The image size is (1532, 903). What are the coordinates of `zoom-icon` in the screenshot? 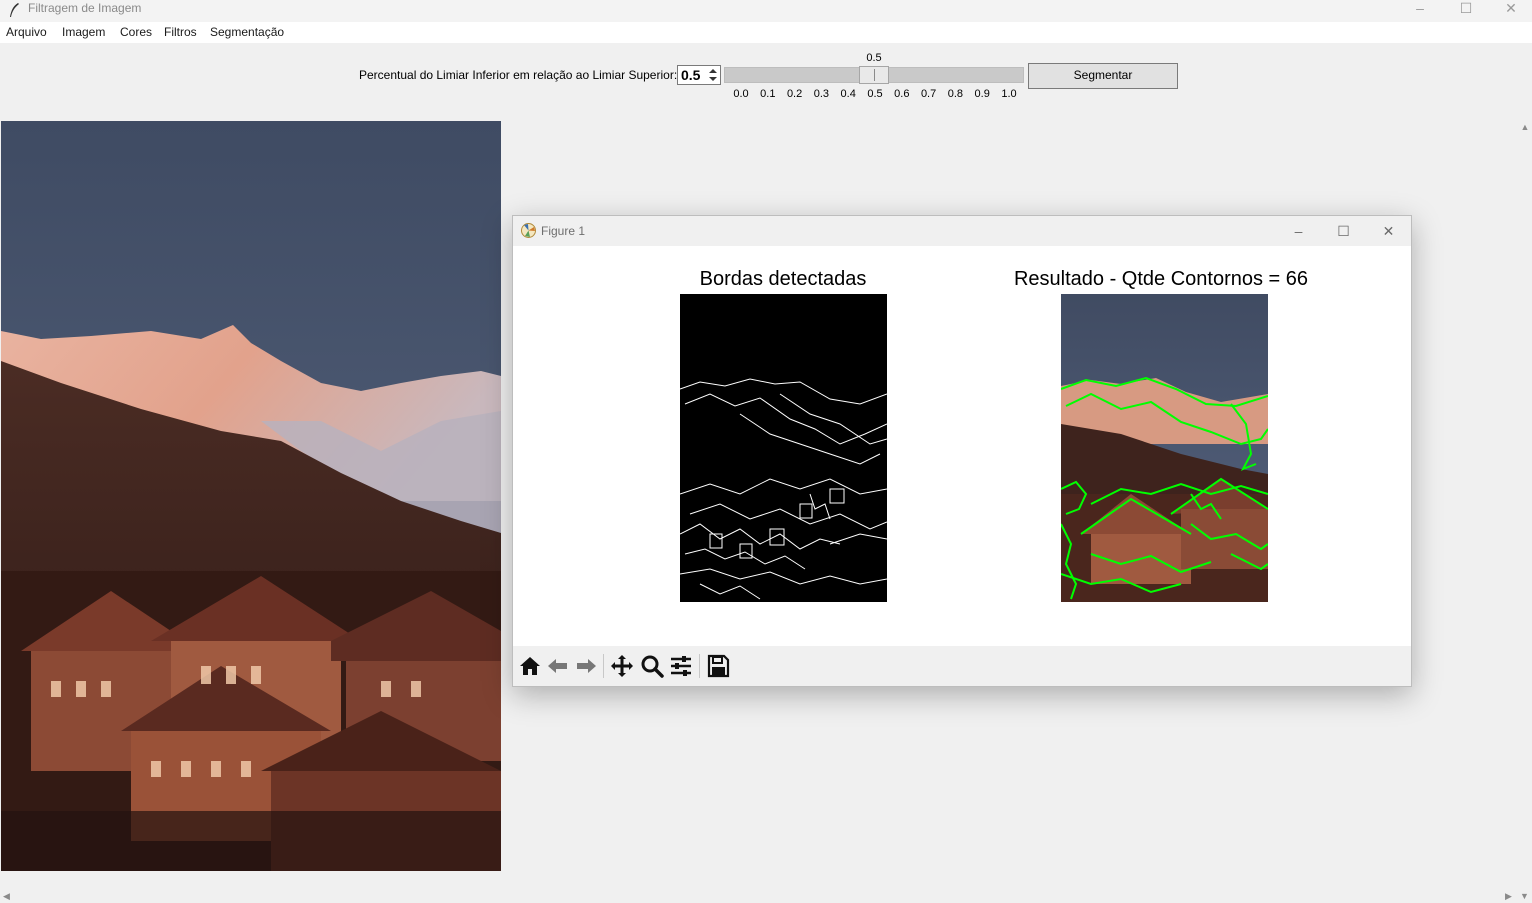 It's located at (652, 666).